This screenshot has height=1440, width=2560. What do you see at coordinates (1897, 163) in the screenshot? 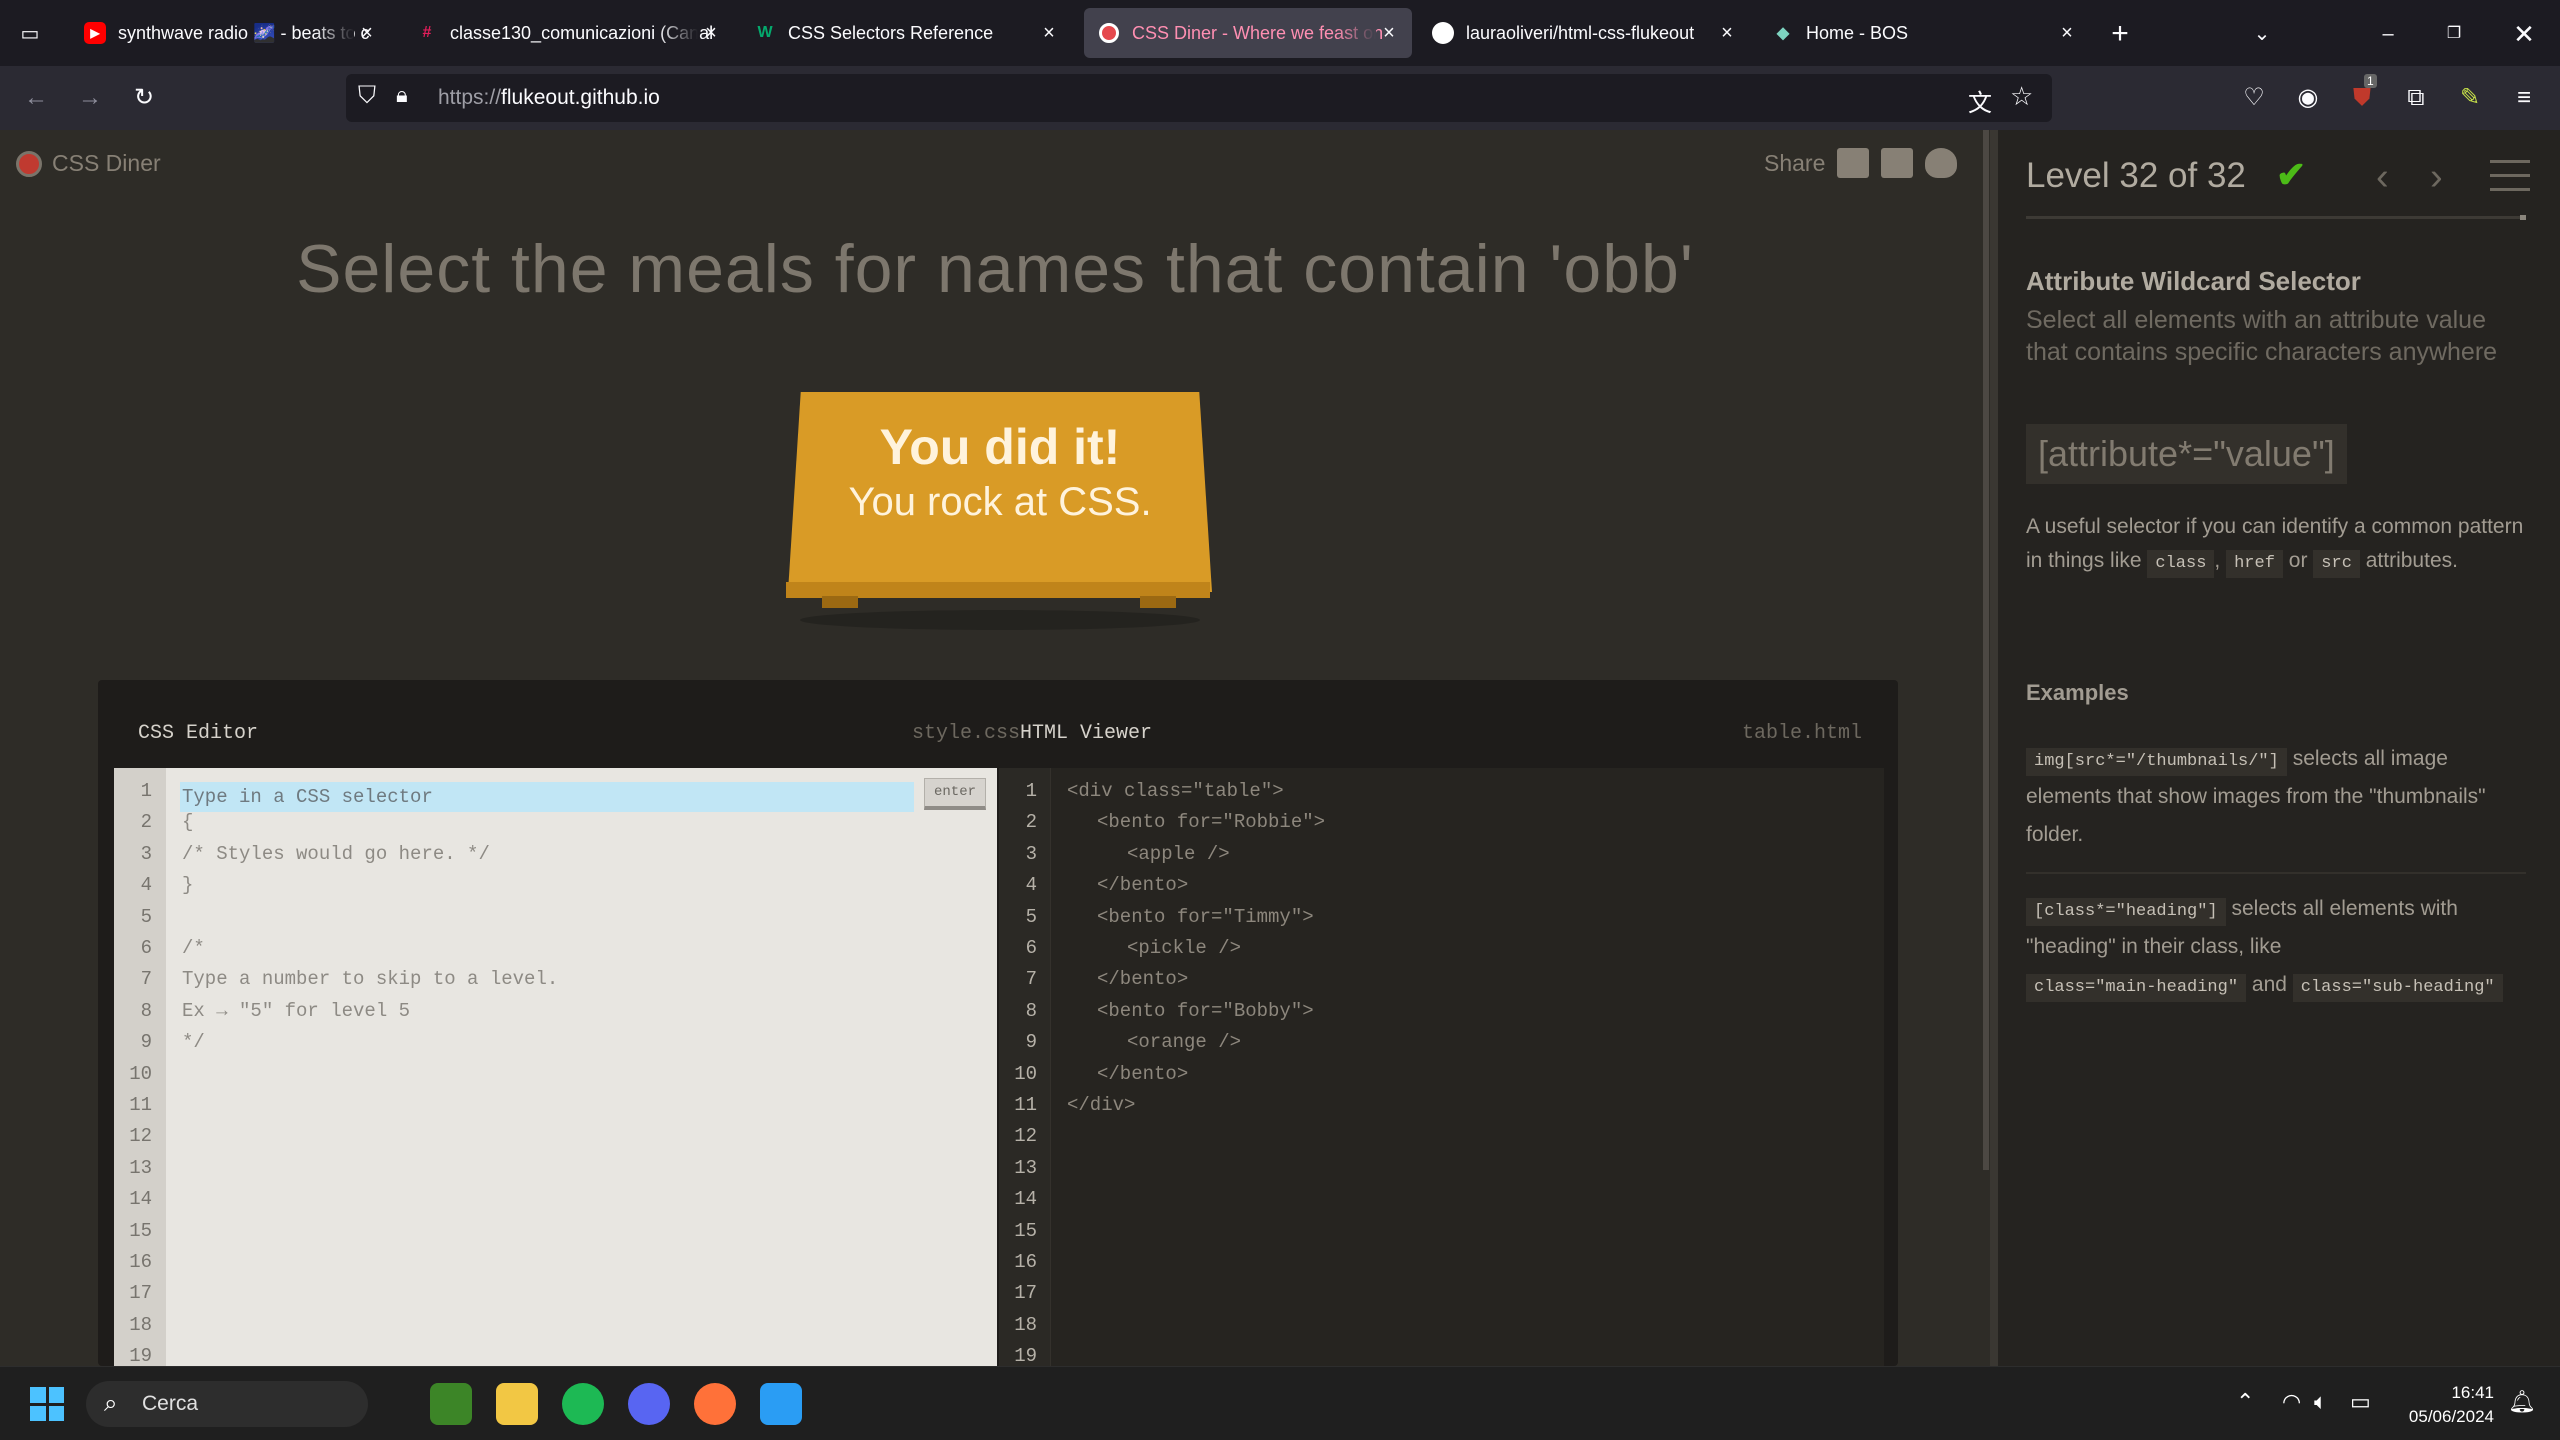
I see `facebook-icon` at bounding box center [1897, 163].